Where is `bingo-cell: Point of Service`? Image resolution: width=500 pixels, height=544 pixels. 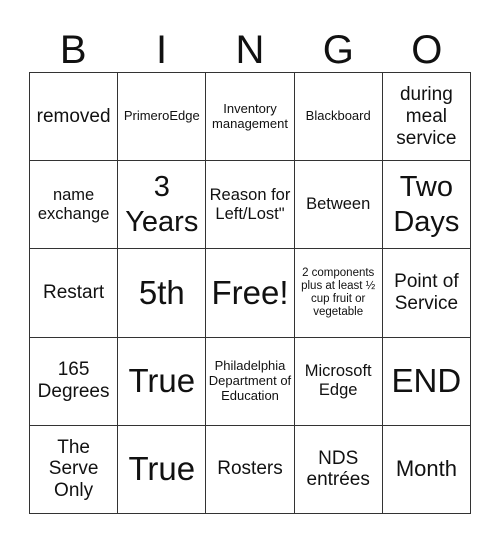 bingo-cell: Point of Service is located at coordinates (426, 293).